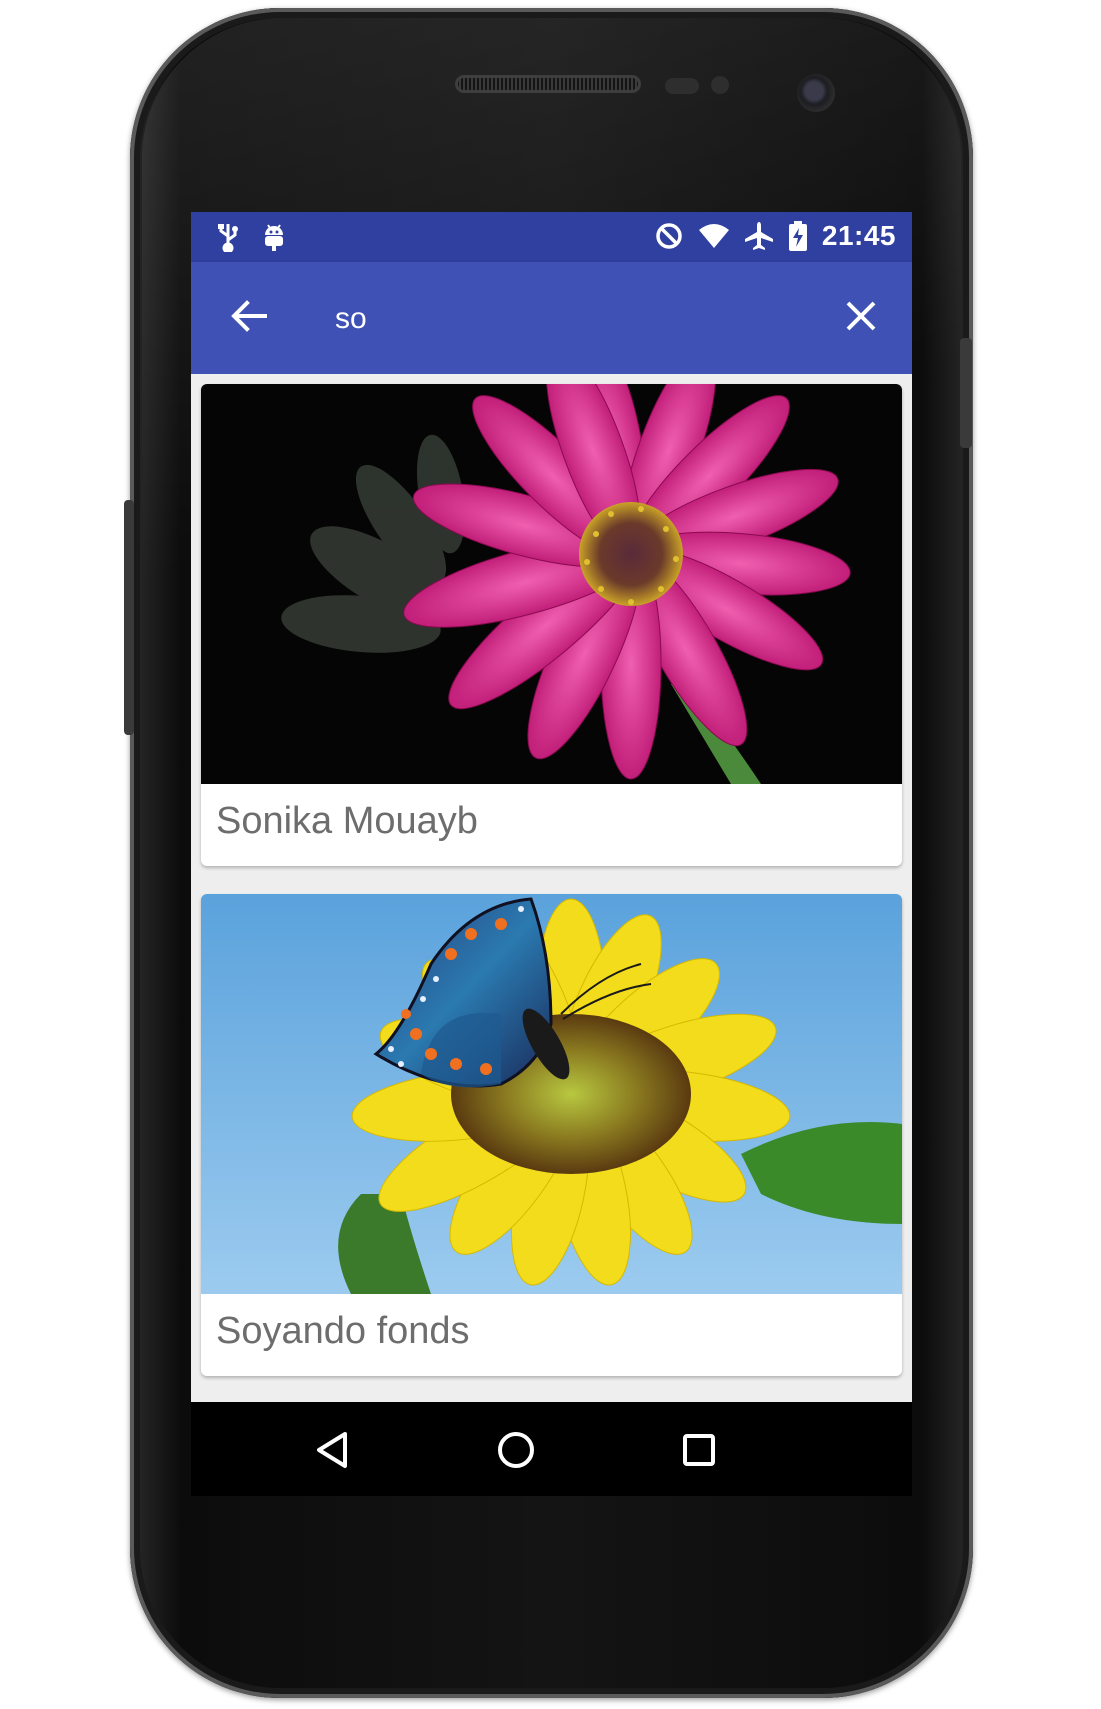 The width and height of the screenshot is (1101, 1709). I want to click on nav-recents-button, so click(699, 1450).